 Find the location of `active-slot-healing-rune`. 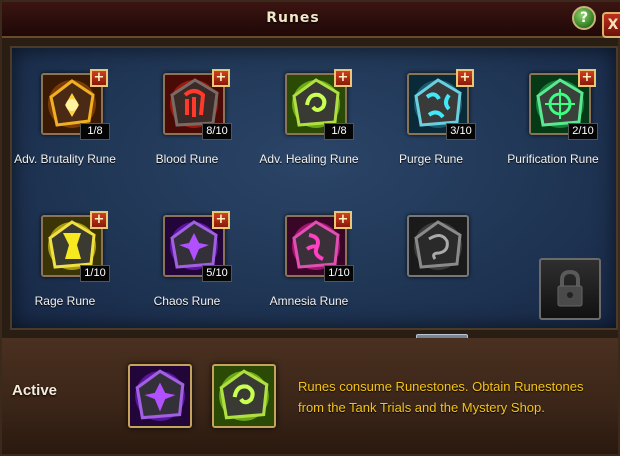

active-slot-healing-rune is located at coordinates (244, 396).